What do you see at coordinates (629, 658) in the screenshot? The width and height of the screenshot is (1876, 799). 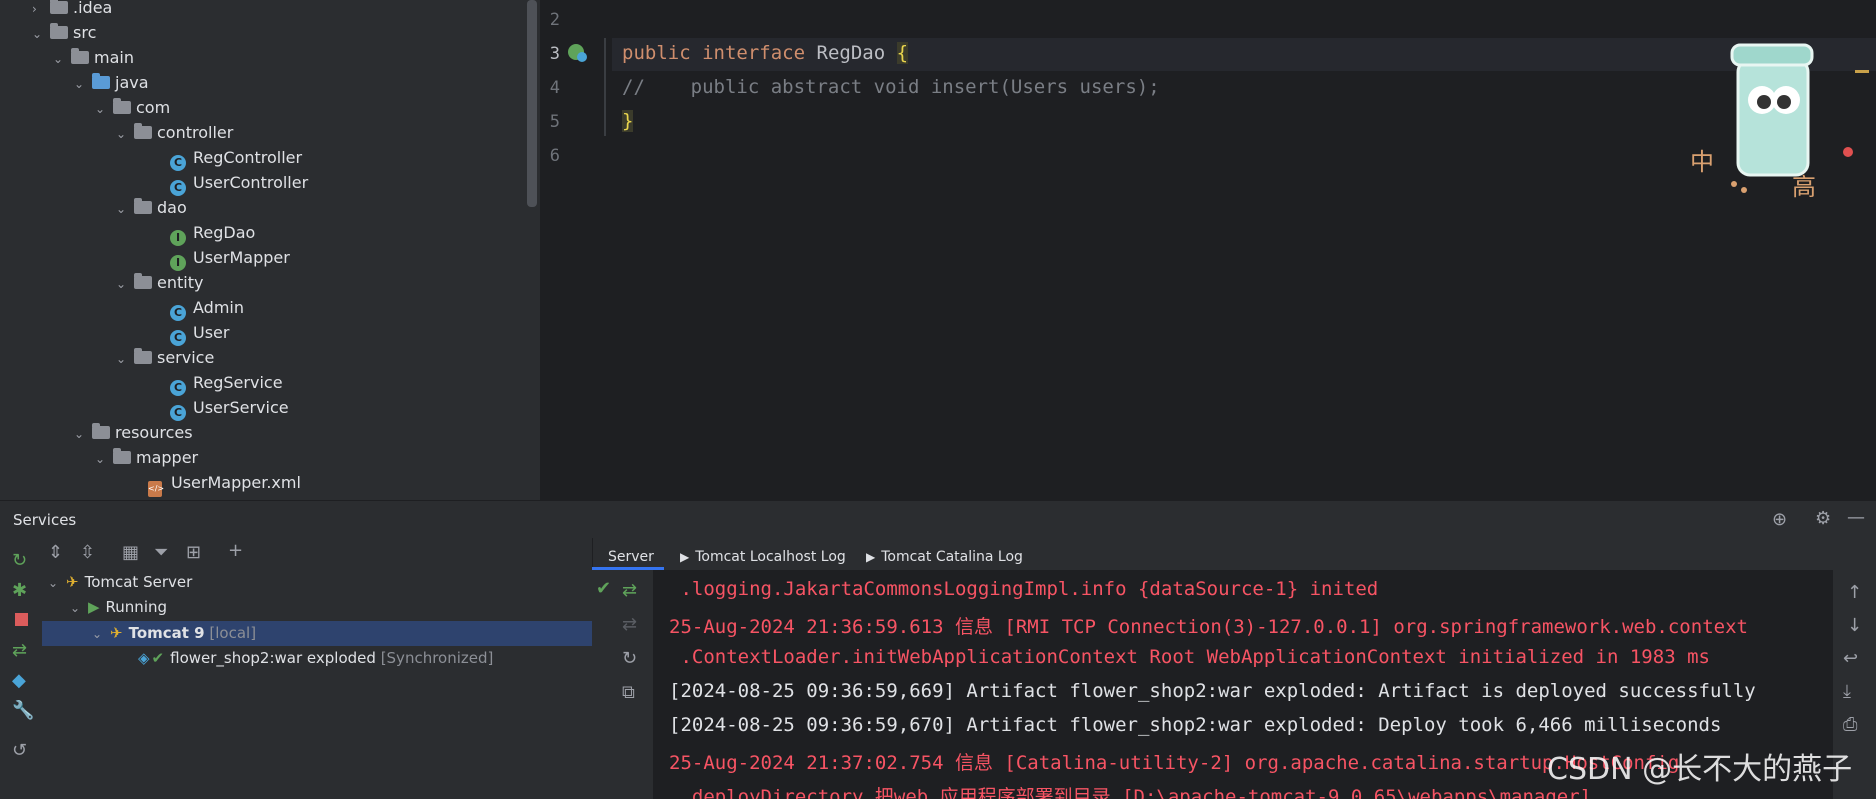 I see `refresh-icon: ↻` at bounding box center [629, 658].